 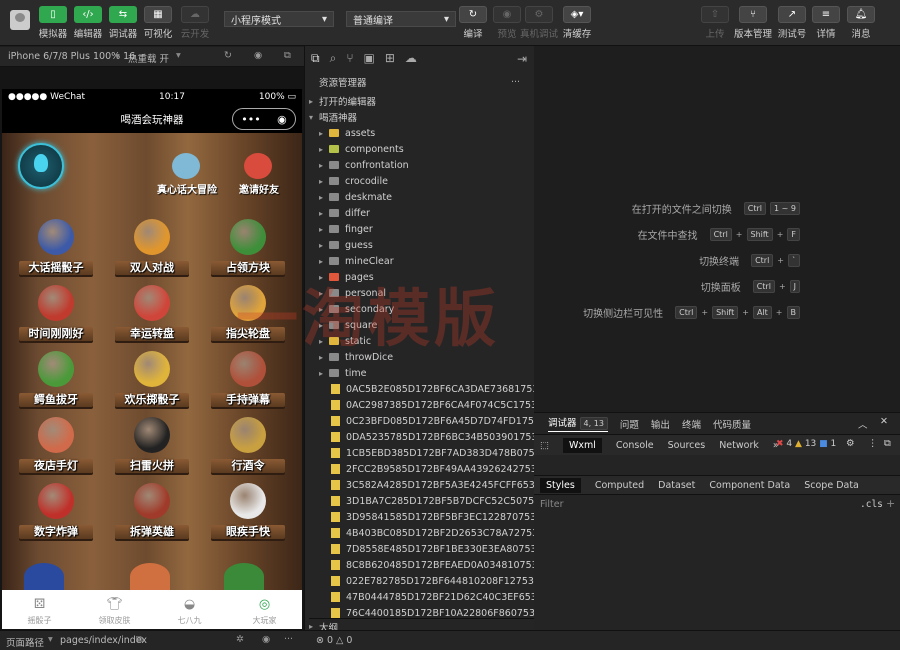 What do you see at coordinates (443, 533) in the screenshot?
I see `file-item: 4B403BC085D172BF2D2653C78A727533.js` at bounding box center [443, 533].